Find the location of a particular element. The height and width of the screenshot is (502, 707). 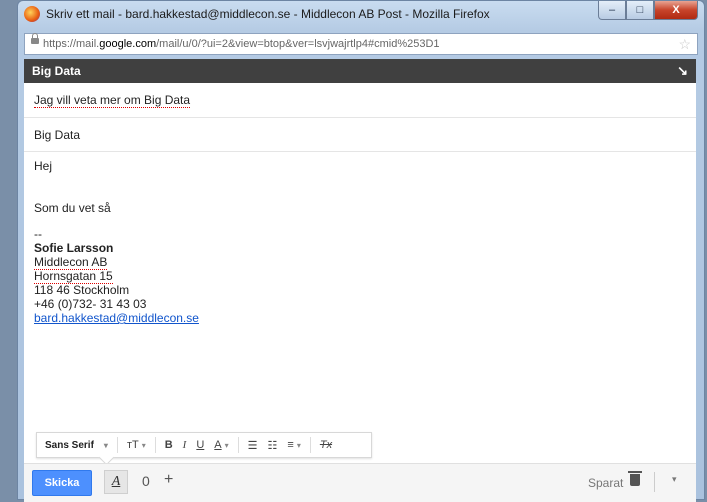

font-family-select: Sans Serif ▾ is located at coordinates (75, 445).